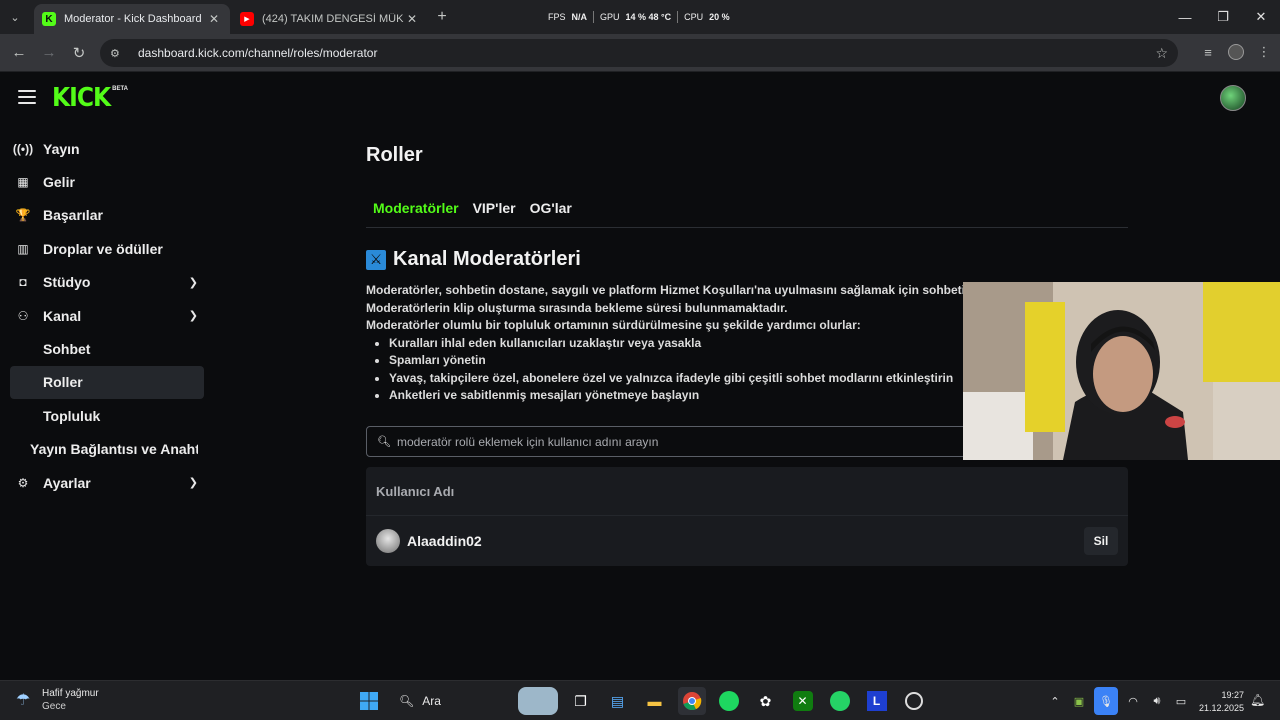  I want to click on sidebar-item-label: Yayın, so click(61, 148).